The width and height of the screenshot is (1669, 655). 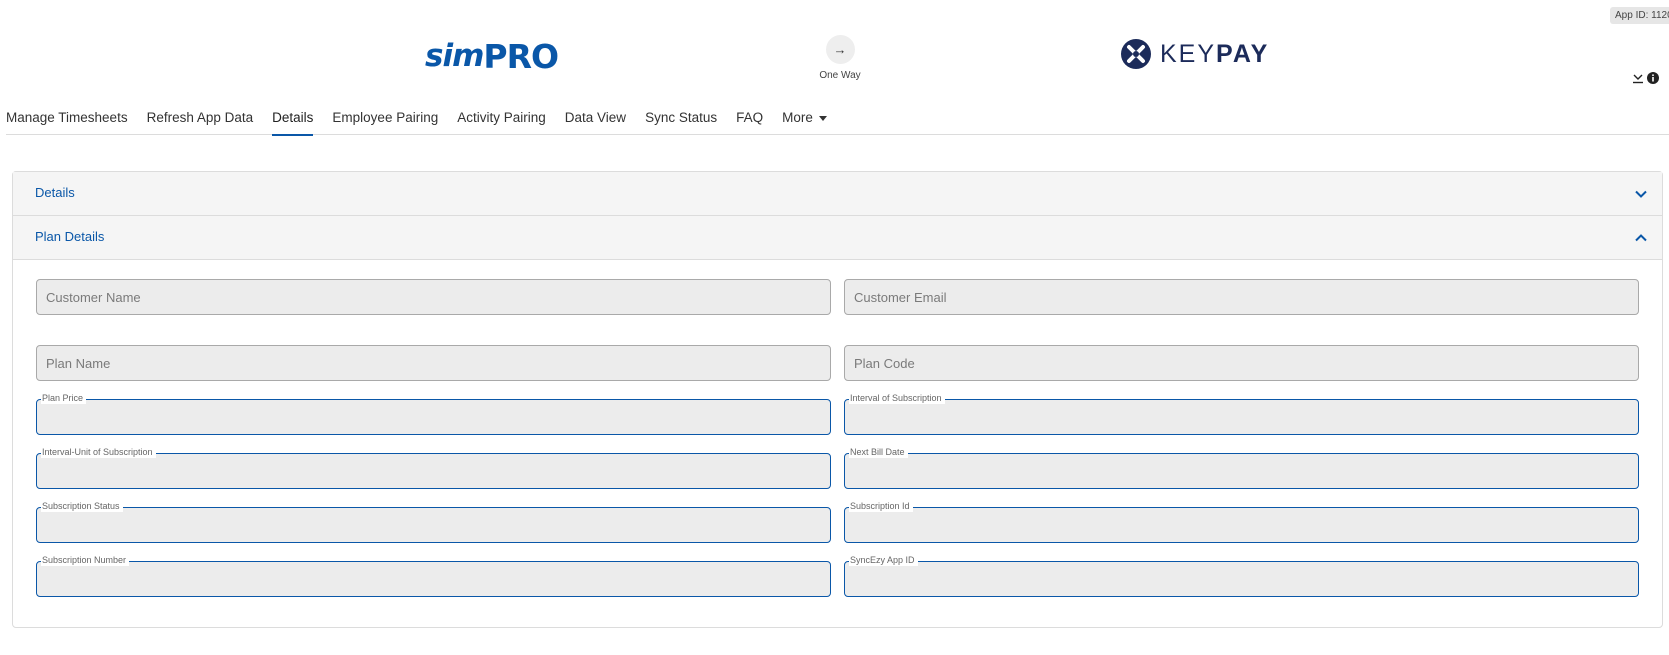 I want to click on keypay-logo: KEYPAY, so click(x=1194, y=54).